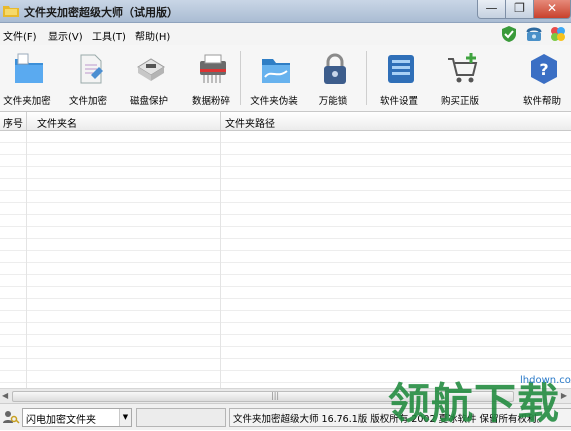  What do you see at coordinates (274, 101) in the screenshot?
I see `tool-label: 文件夹伪装` at bounding box center [274, 101].